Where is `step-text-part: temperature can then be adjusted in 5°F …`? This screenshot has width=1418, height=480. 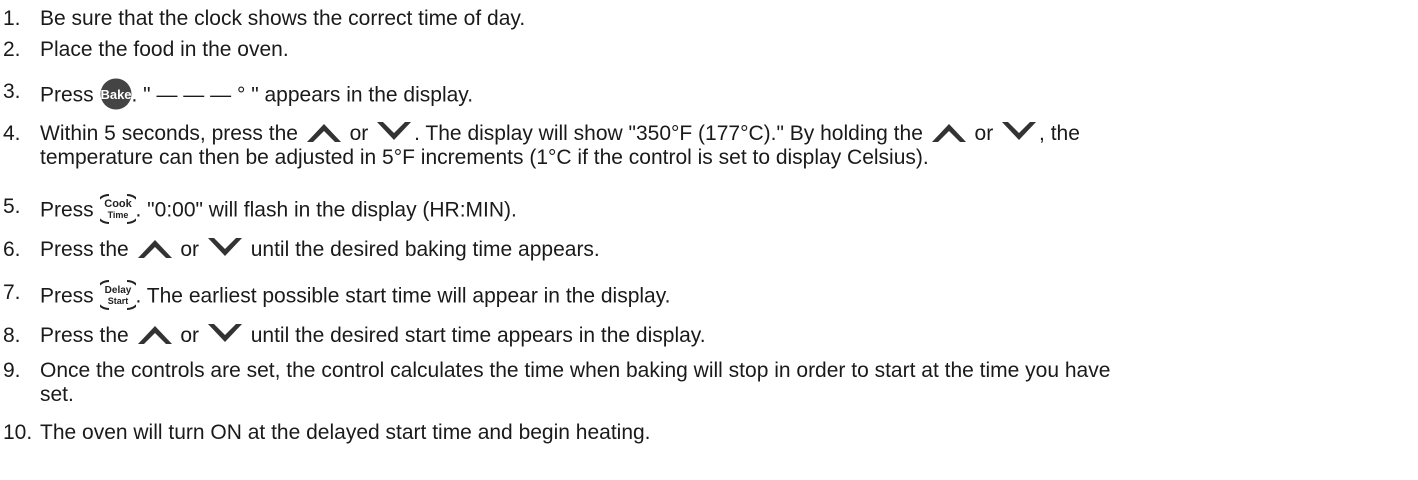 step-text-part: temperature can then be adjusted in 5°F … is located at coordinates (484, 157).